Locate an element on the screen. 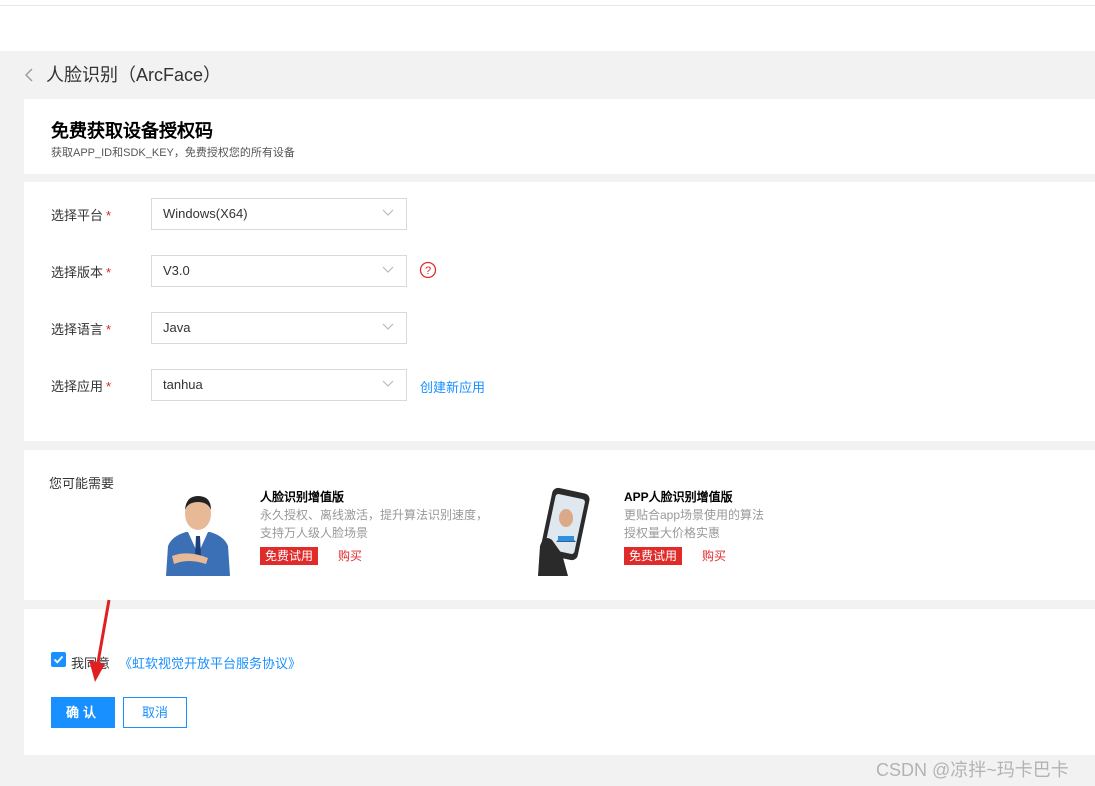 Image resolution: width=1095 pixels, height=786 pixels. language-value: Java is located at coordinates (177, 327).